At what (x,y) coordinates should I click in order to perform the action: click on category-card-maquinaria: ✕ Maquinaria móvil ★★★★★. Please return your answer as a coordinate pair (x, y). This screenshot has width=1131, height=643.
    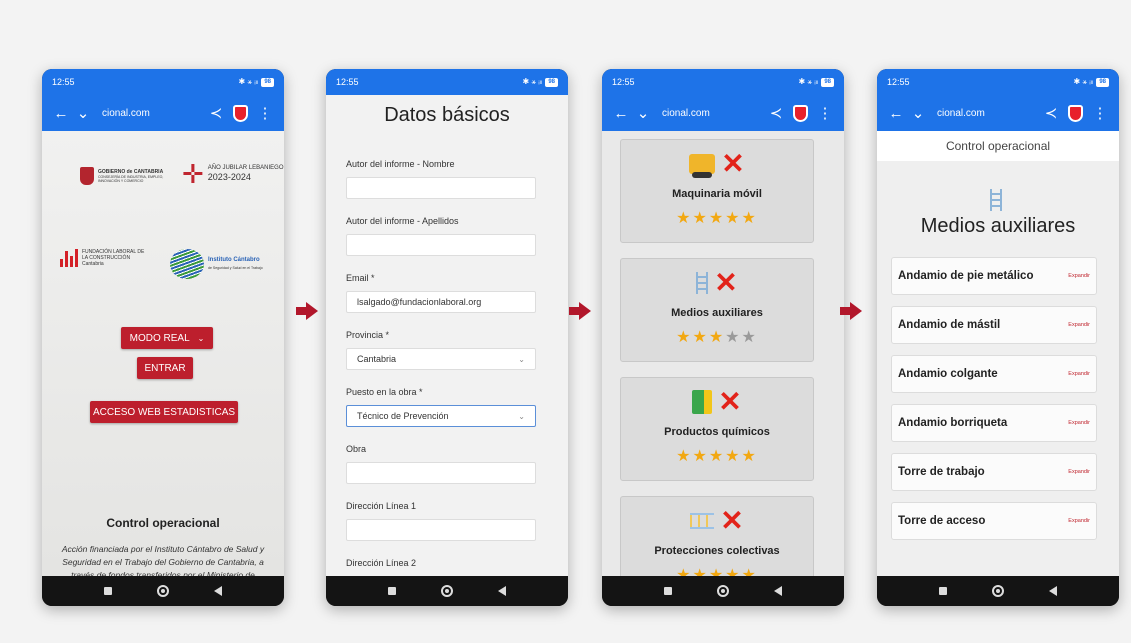
    Looking at the image, I should click on (717, 191).